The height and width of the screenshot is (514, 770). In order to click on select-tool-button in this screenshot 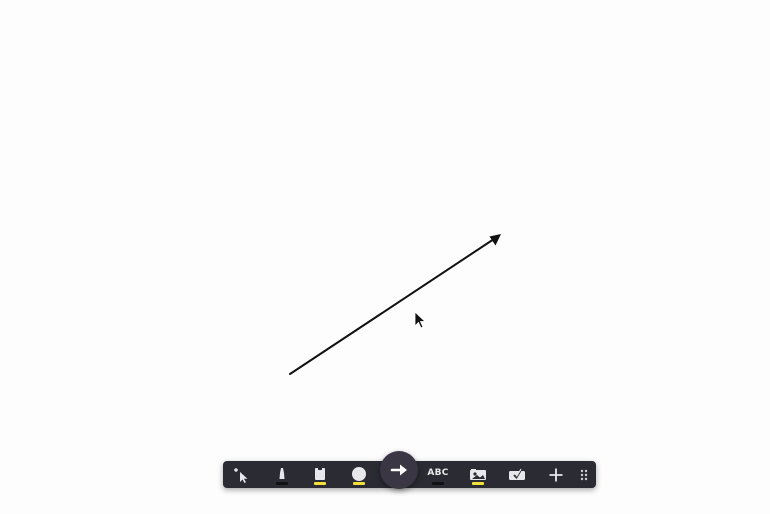, I will do `click(242, 474)`.